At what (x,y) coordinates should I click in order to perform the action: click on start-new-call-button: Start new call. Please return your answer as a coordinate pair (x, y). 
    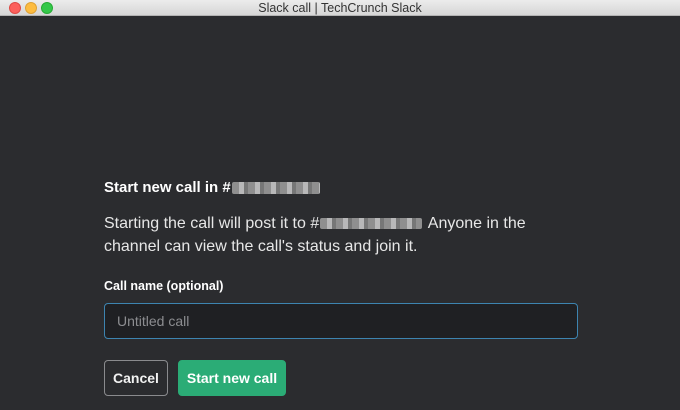
    Looking at the image, I should click on (232, 378).